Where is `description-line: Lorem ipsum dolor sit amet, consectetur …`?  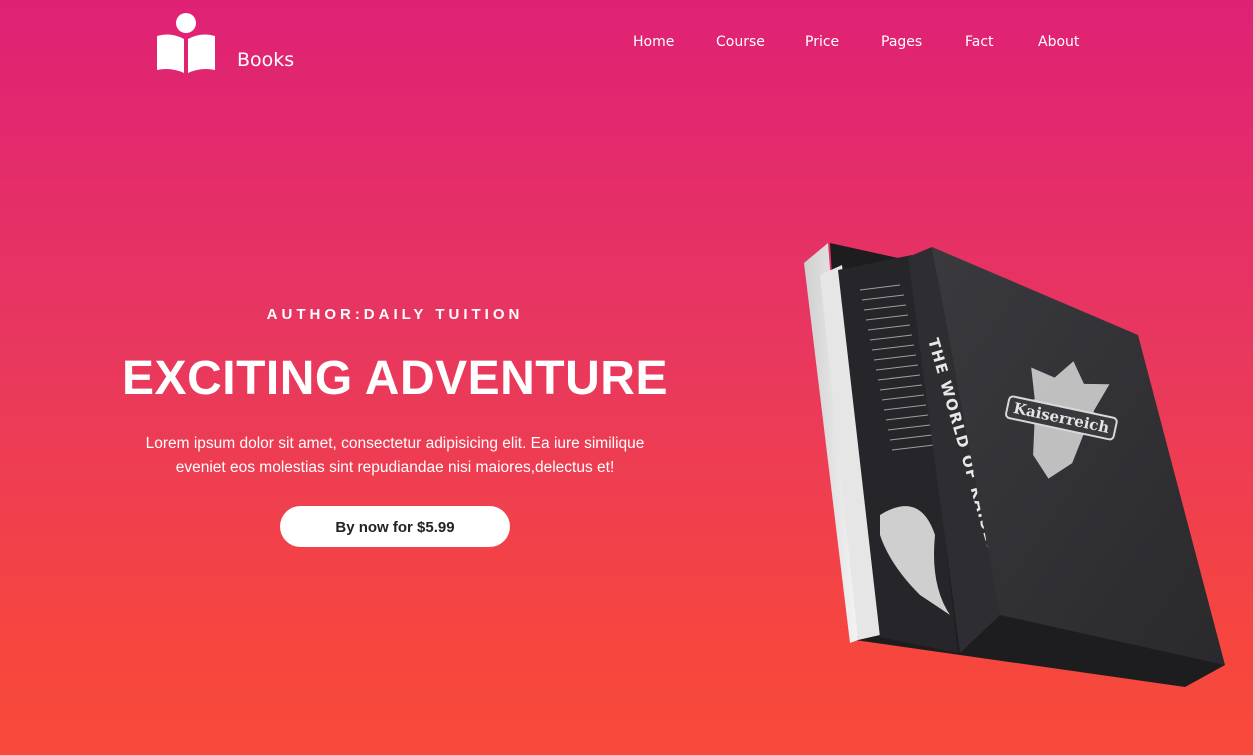
description-line: Lorem ipsum dolor sit amet, consectetur … is located at coordinates (395, 443).